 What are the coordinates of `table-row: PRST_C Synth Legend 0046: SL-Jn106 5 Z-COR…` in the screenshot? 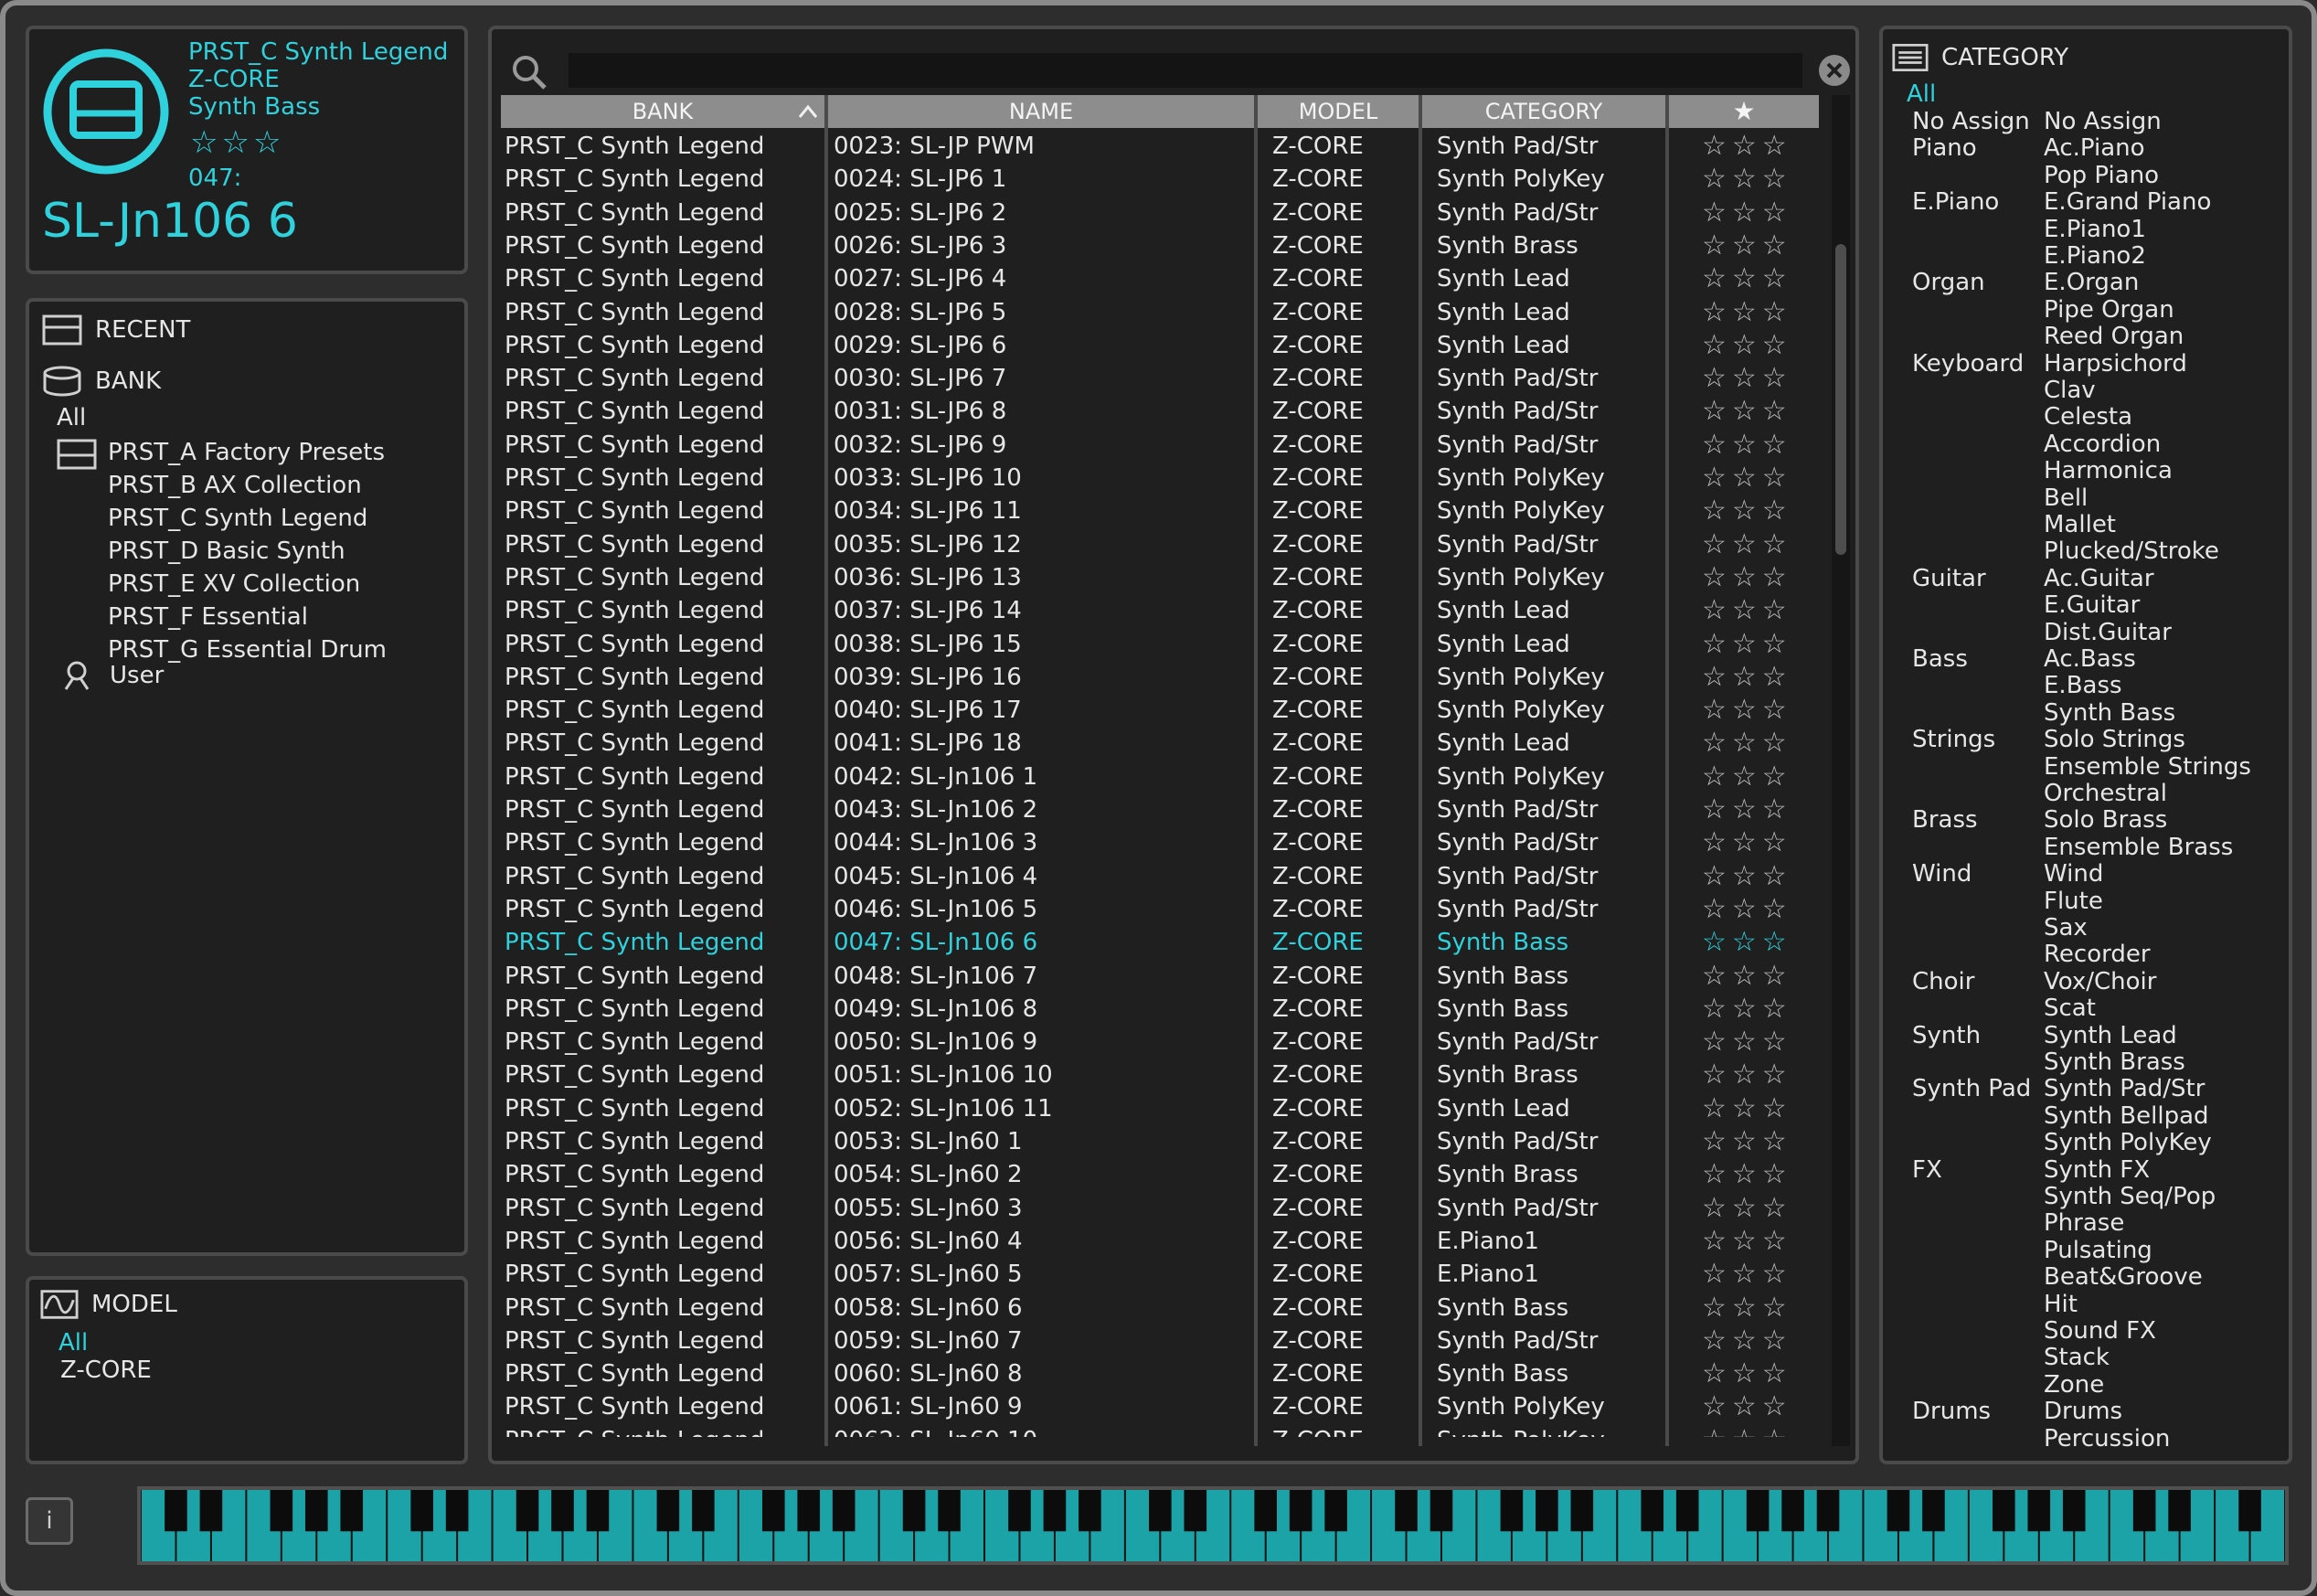 It's located at (1165, 909).